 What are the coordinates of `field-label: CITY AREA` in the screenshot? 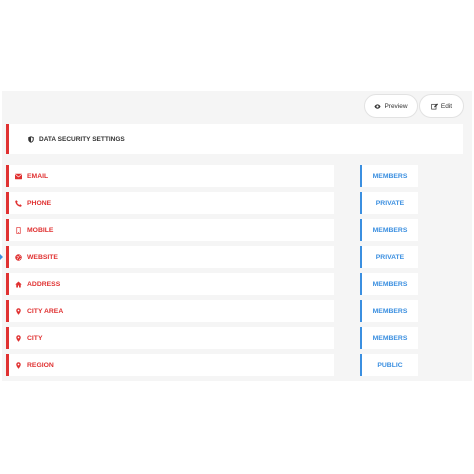 It's located at (45, 311).